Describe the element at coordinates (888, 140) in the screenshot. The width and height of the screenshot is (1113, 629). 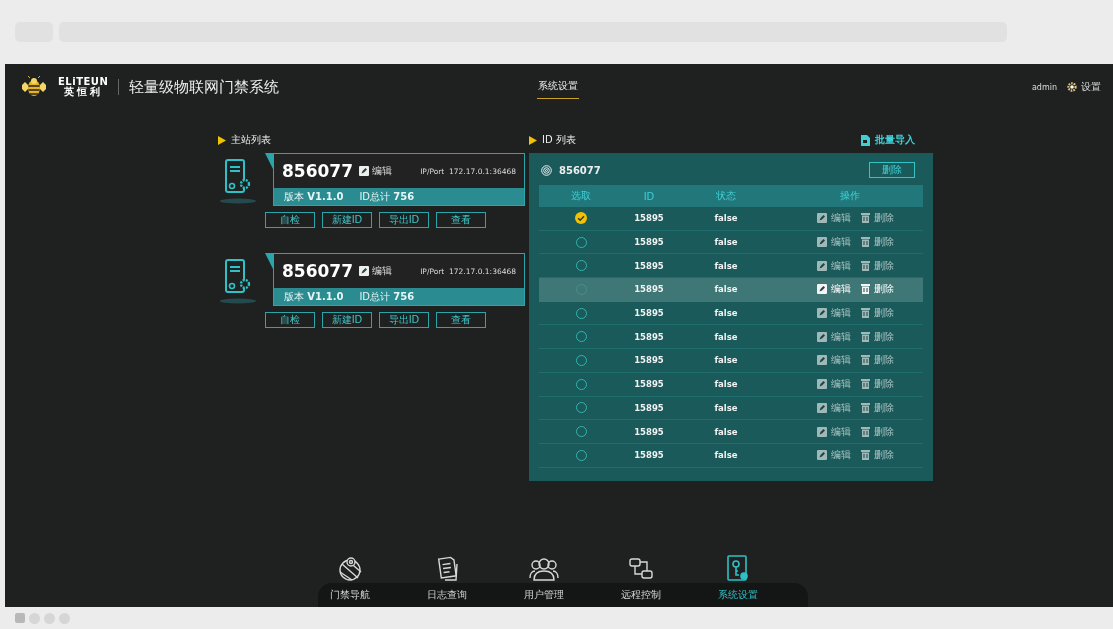
I see `import-button: 批量导入` at that location.